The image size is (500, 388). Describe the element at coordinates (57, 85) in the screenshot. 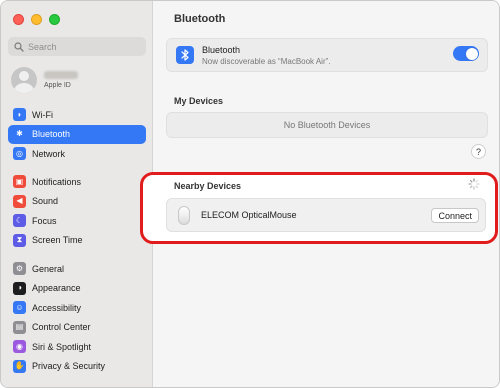

I see `apple-id-label: Apple ID` at that location.